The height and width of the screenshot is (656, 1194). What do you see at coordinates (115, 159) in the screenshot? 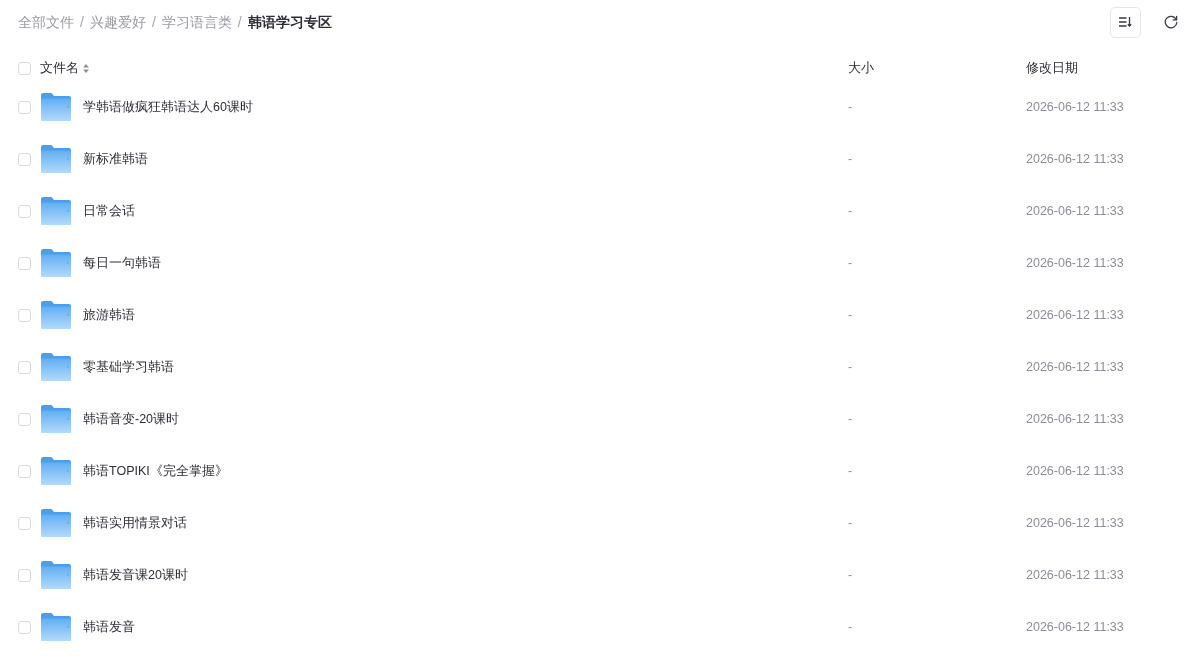
I see `folder-name: 新标准韩语` at bounding box center [115, 159].